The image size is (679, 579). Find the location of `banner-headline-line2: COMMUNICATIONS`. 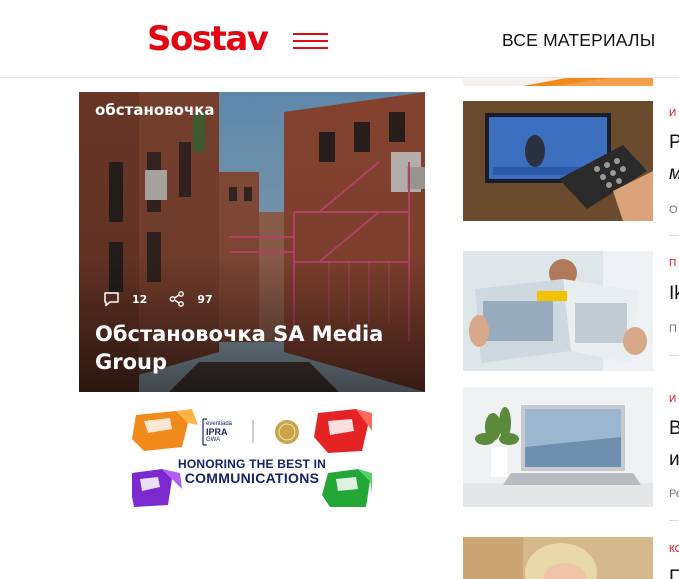

banner-headline-line2: COMMUNICATIONS is located at coordinates (252, 478).